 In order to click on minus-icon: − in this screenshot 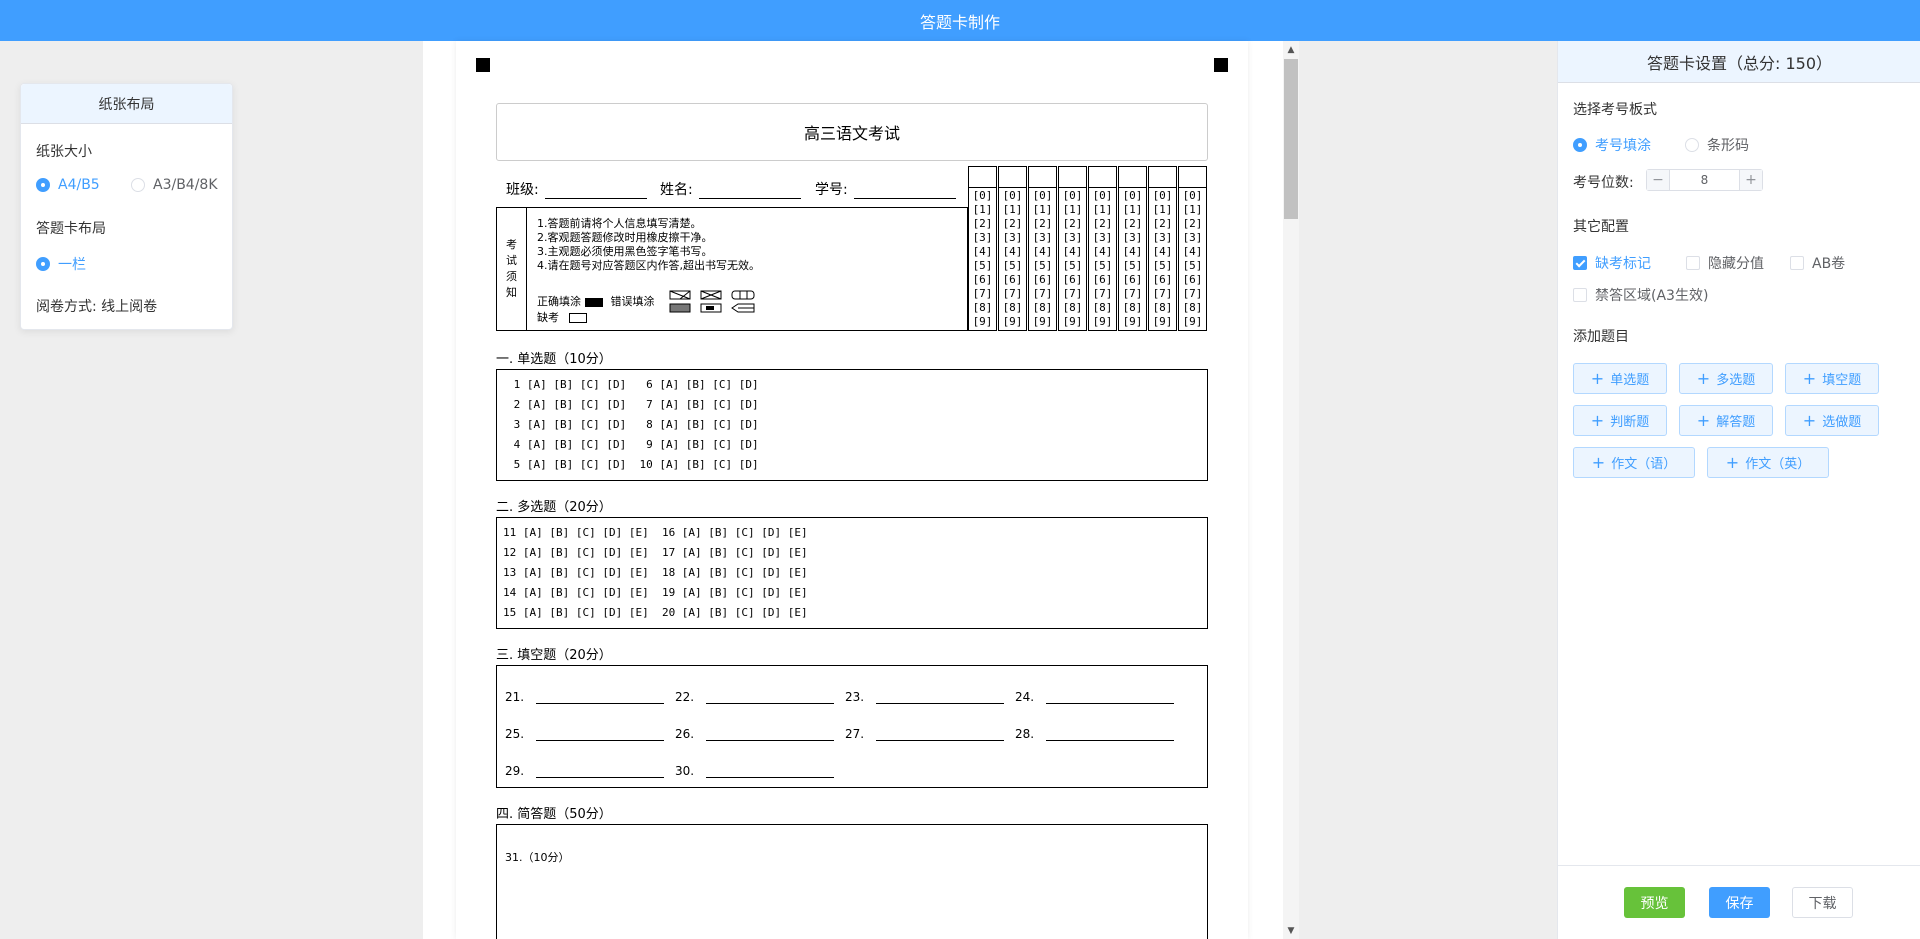, I will do `click(1658, 180)`.